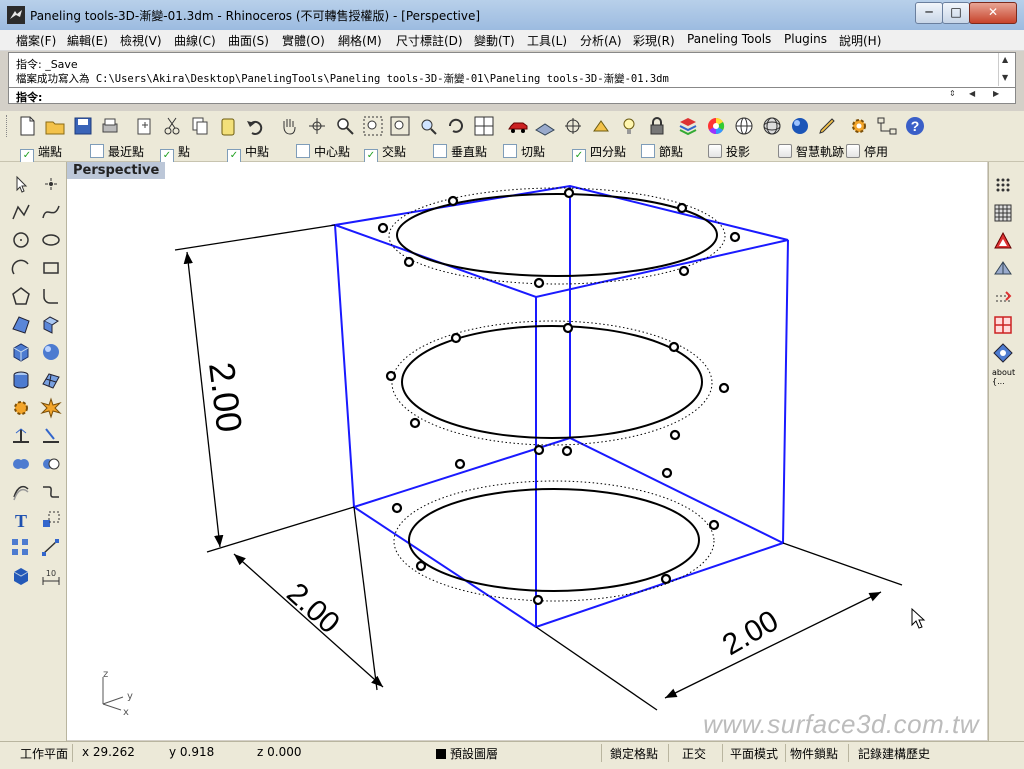 The image size is (1024, 769). What do you see at coordinates (248, 153) in the screenshot?
I see `osnap-checkbox: ✓ 中點` at bounding box center [248, 153].